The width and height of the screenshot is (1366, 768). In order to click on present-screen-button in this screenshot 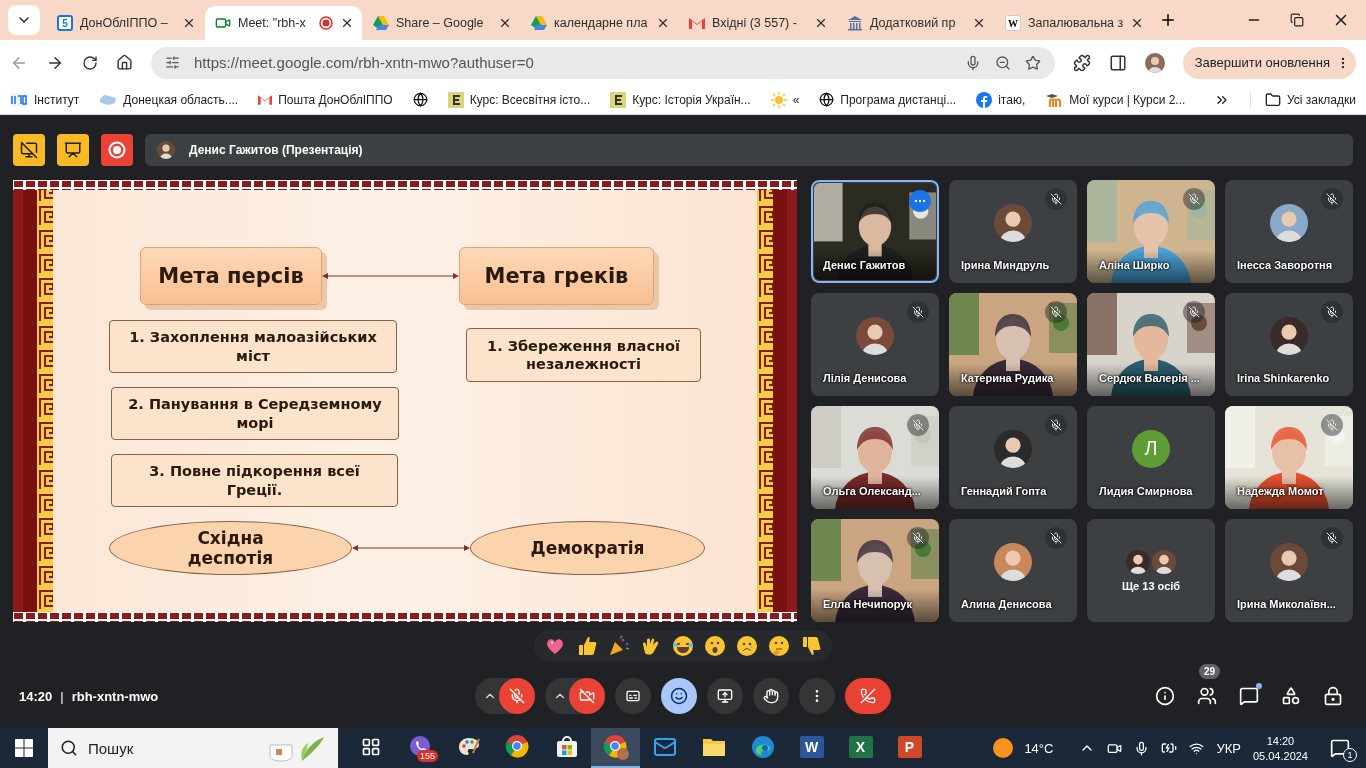, I will do `click(725, 696)`.